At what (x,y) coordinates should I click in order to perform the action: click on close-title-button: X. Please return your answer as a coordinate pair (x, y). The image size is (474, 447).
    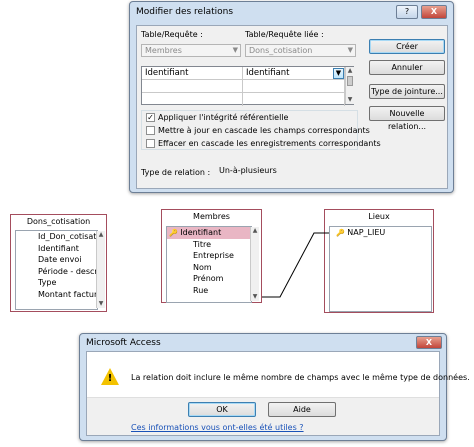
    Looking at the image, I should click on (429, 342).